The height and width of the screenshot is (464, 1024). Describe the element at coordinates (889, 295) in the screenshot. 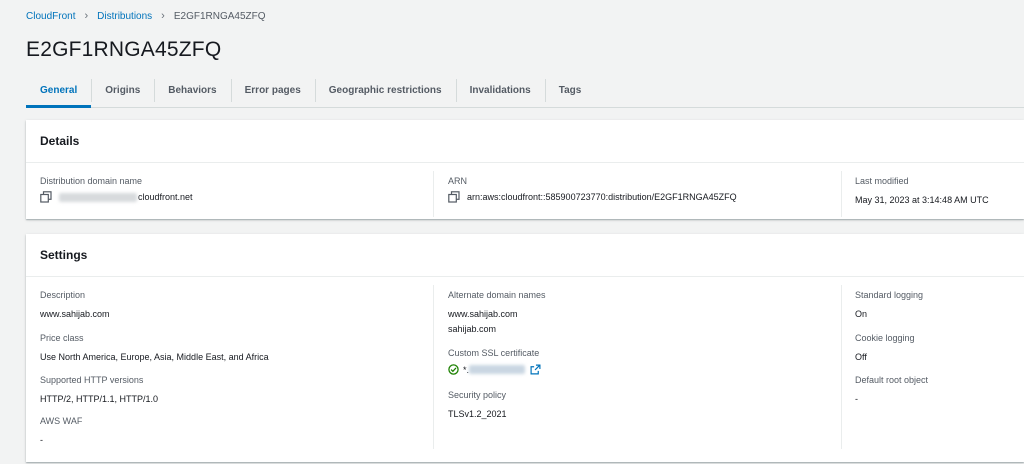

I see `standard-logging-label: Standard logging` at that location.